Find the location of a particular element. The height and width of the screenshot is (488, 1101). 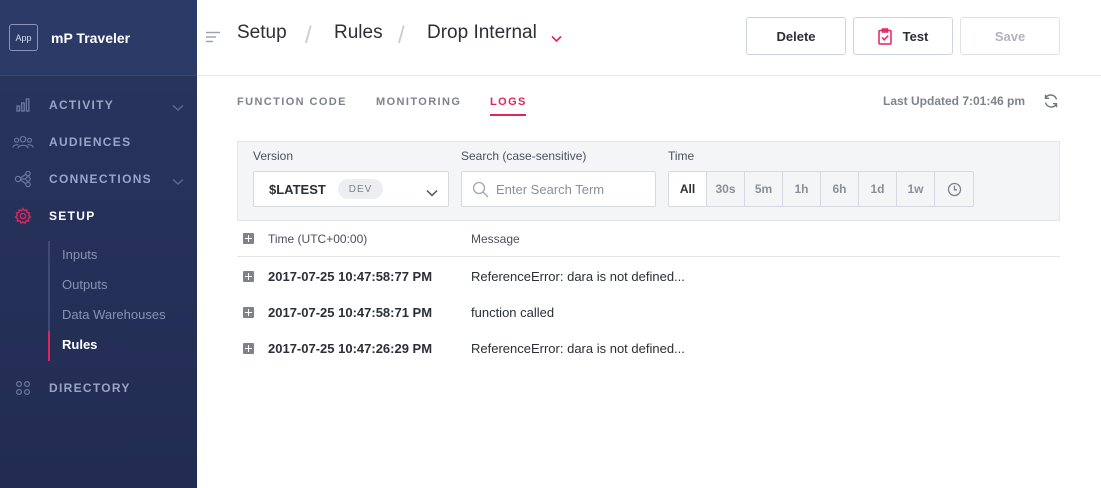

time-option-5m: 5m is located at coordinates (764, 189).